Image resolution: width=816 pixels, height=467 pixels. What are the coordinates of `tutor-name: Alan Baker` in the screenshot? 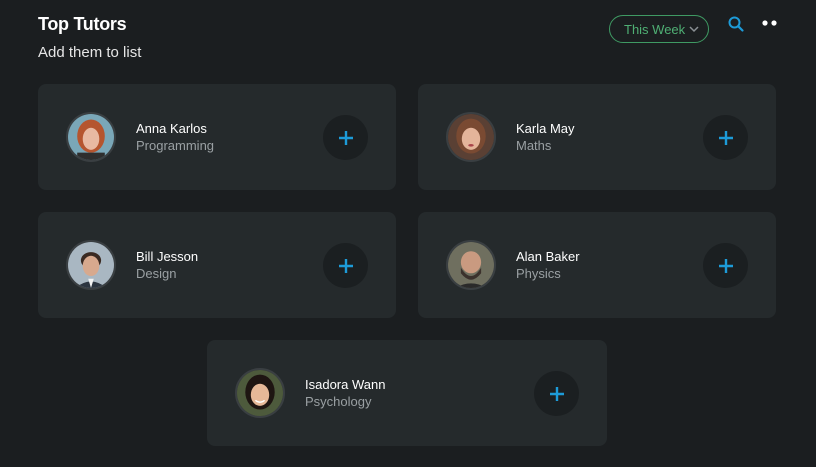 It's located at (548, 256).